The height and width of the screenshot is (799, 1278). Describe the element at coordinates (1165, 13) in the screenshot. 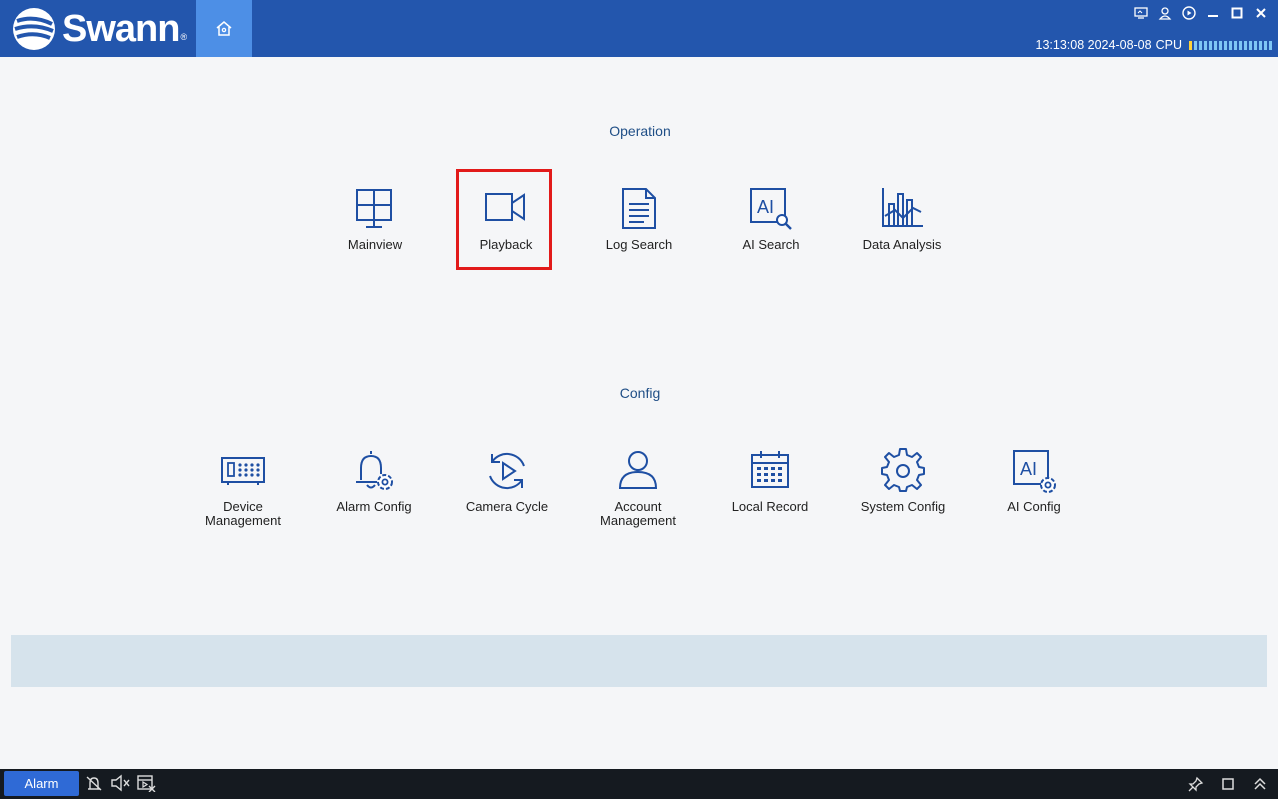

I see `user-icon` at that location.